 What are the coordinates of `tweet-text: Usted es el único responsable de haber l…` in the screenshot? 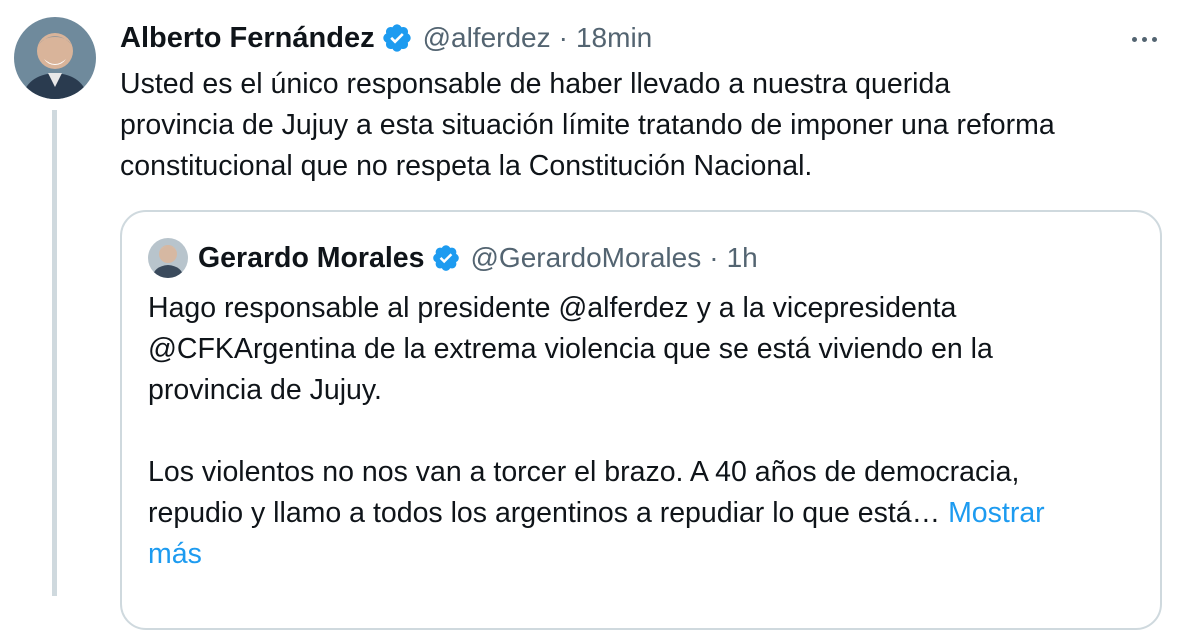 It's located at (587, 125).